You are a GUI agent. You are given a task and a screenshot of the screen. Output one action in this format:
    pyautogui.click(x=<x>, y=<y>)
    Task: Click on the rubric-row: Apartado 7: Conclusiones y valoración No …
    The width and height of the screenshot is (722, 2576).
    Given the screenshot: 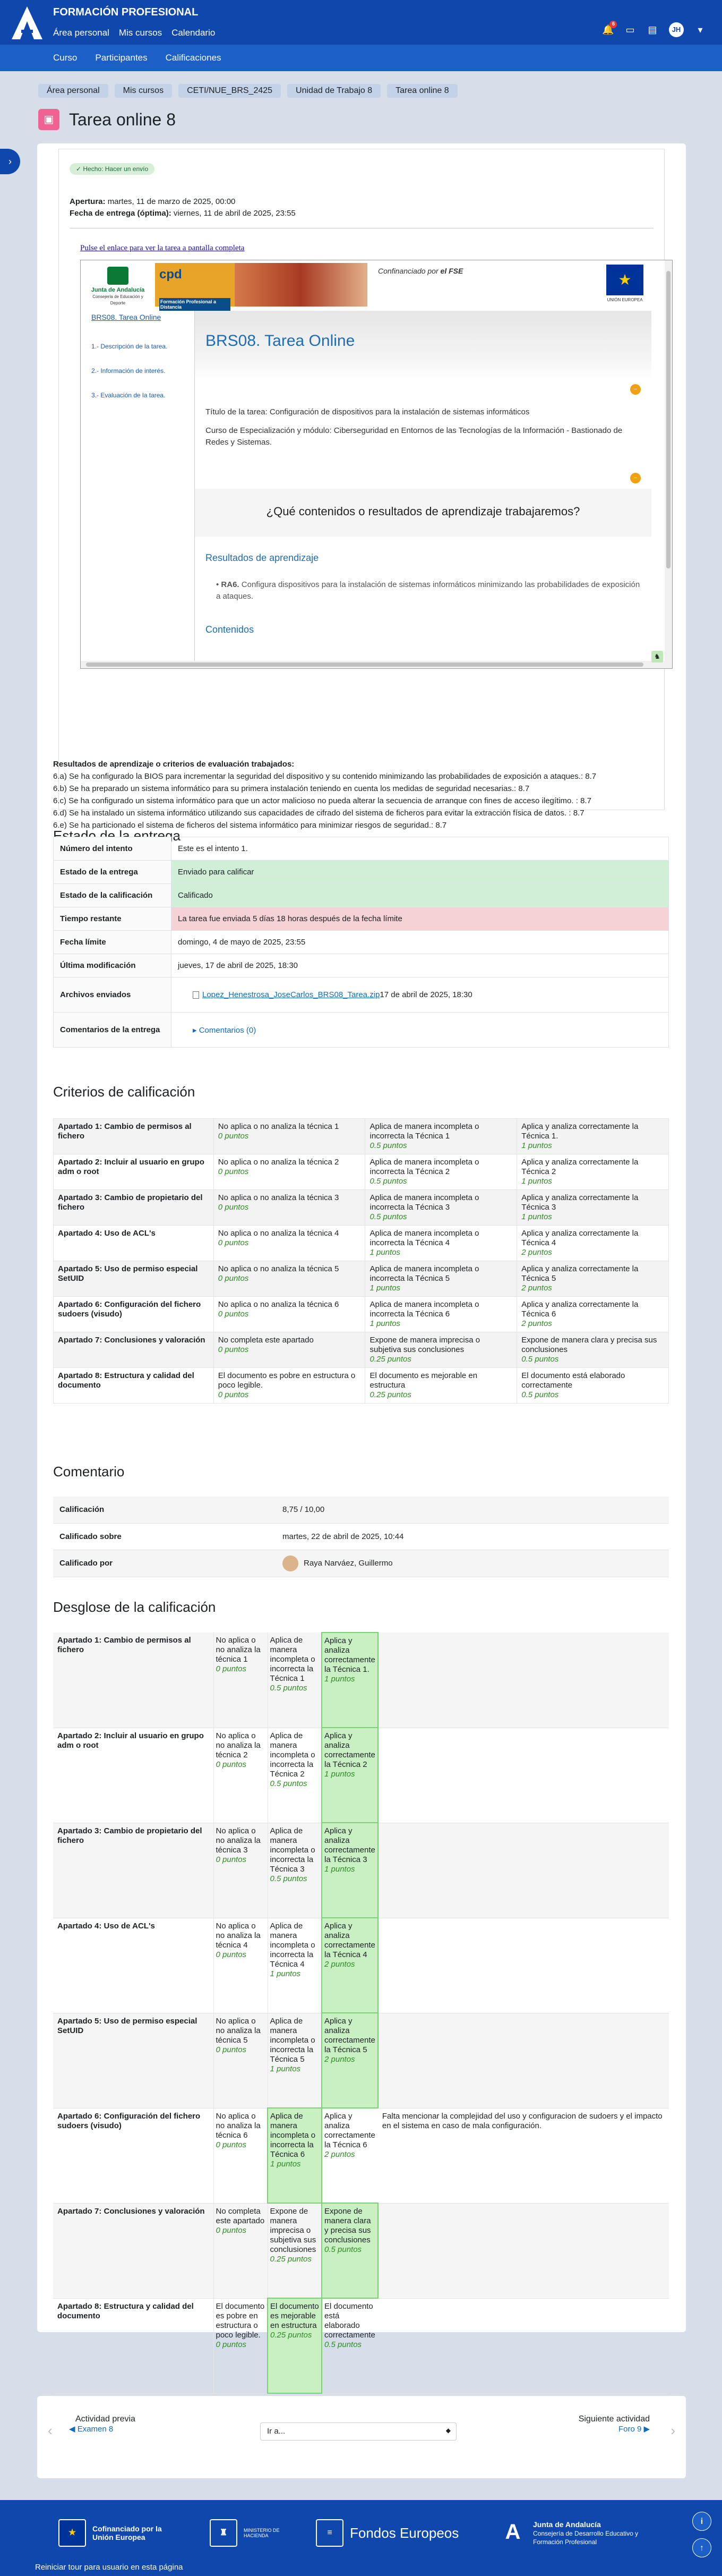 What is the action you would take?
    pyautogui.click(x=361, y=1350)
    